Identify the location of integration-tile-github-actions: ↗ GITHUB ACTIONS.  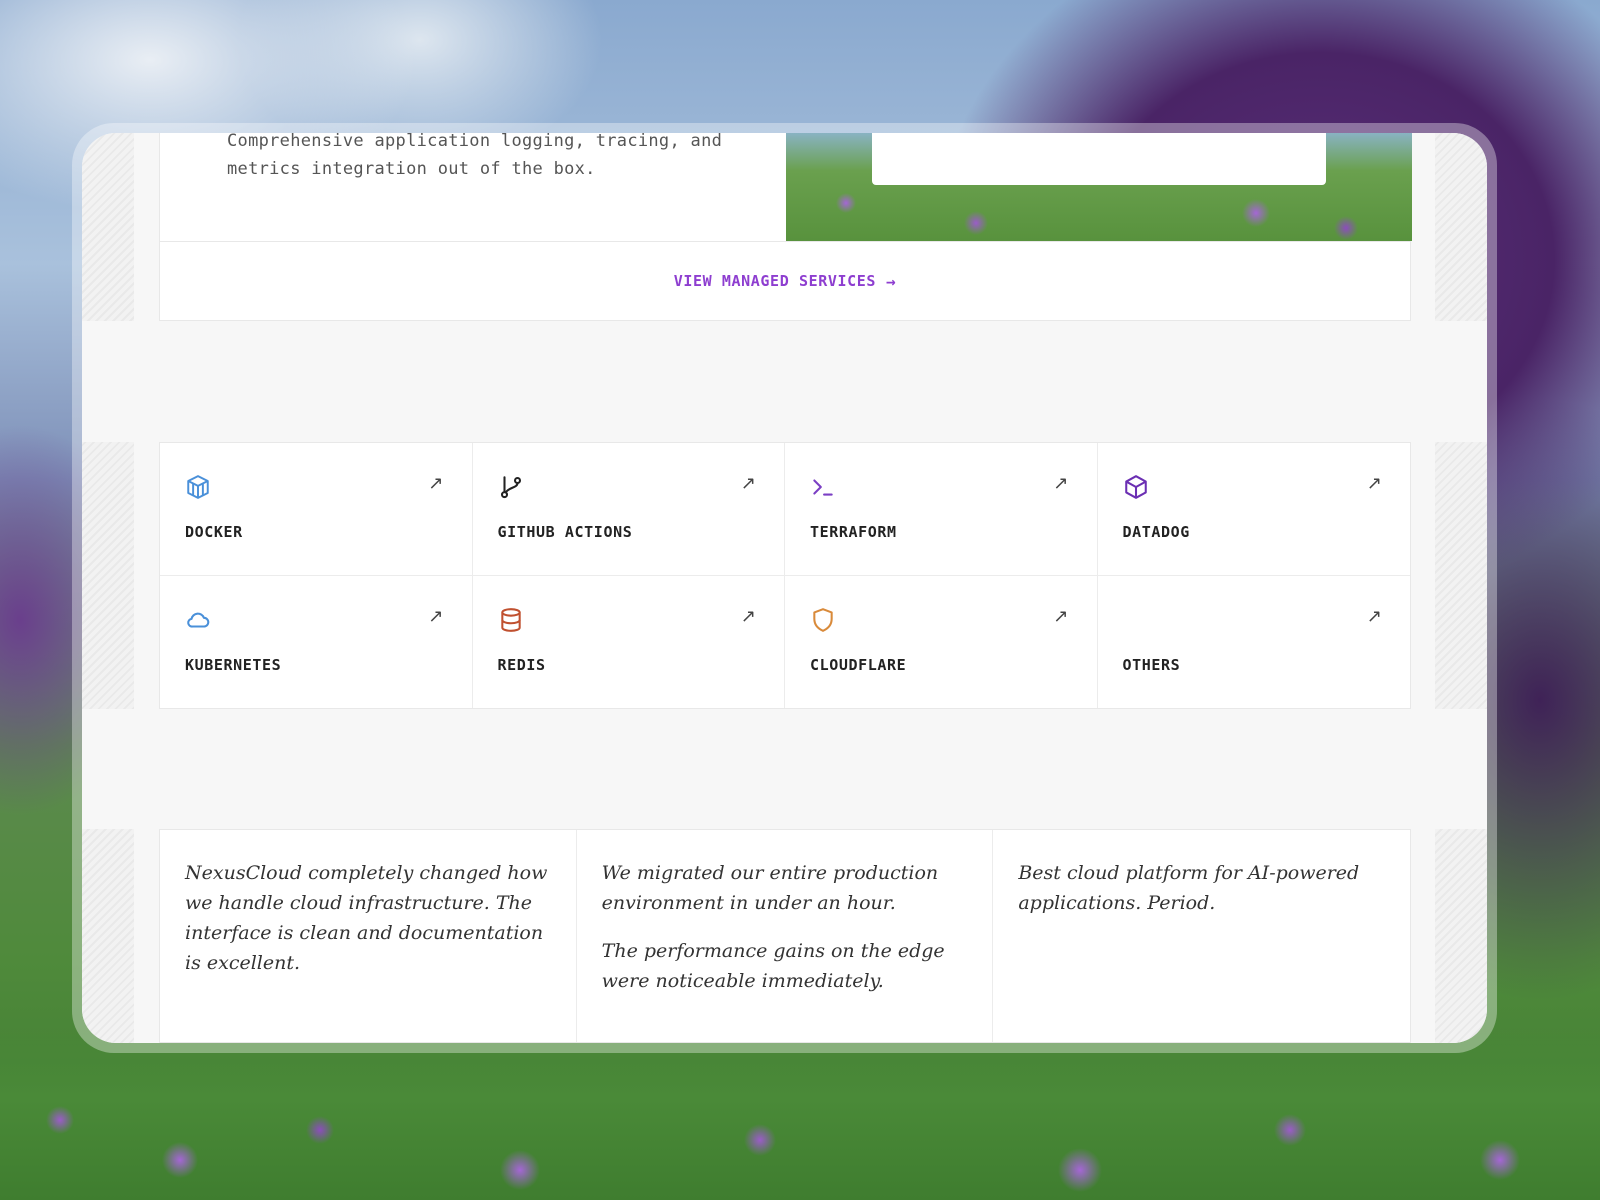
(628, 509).